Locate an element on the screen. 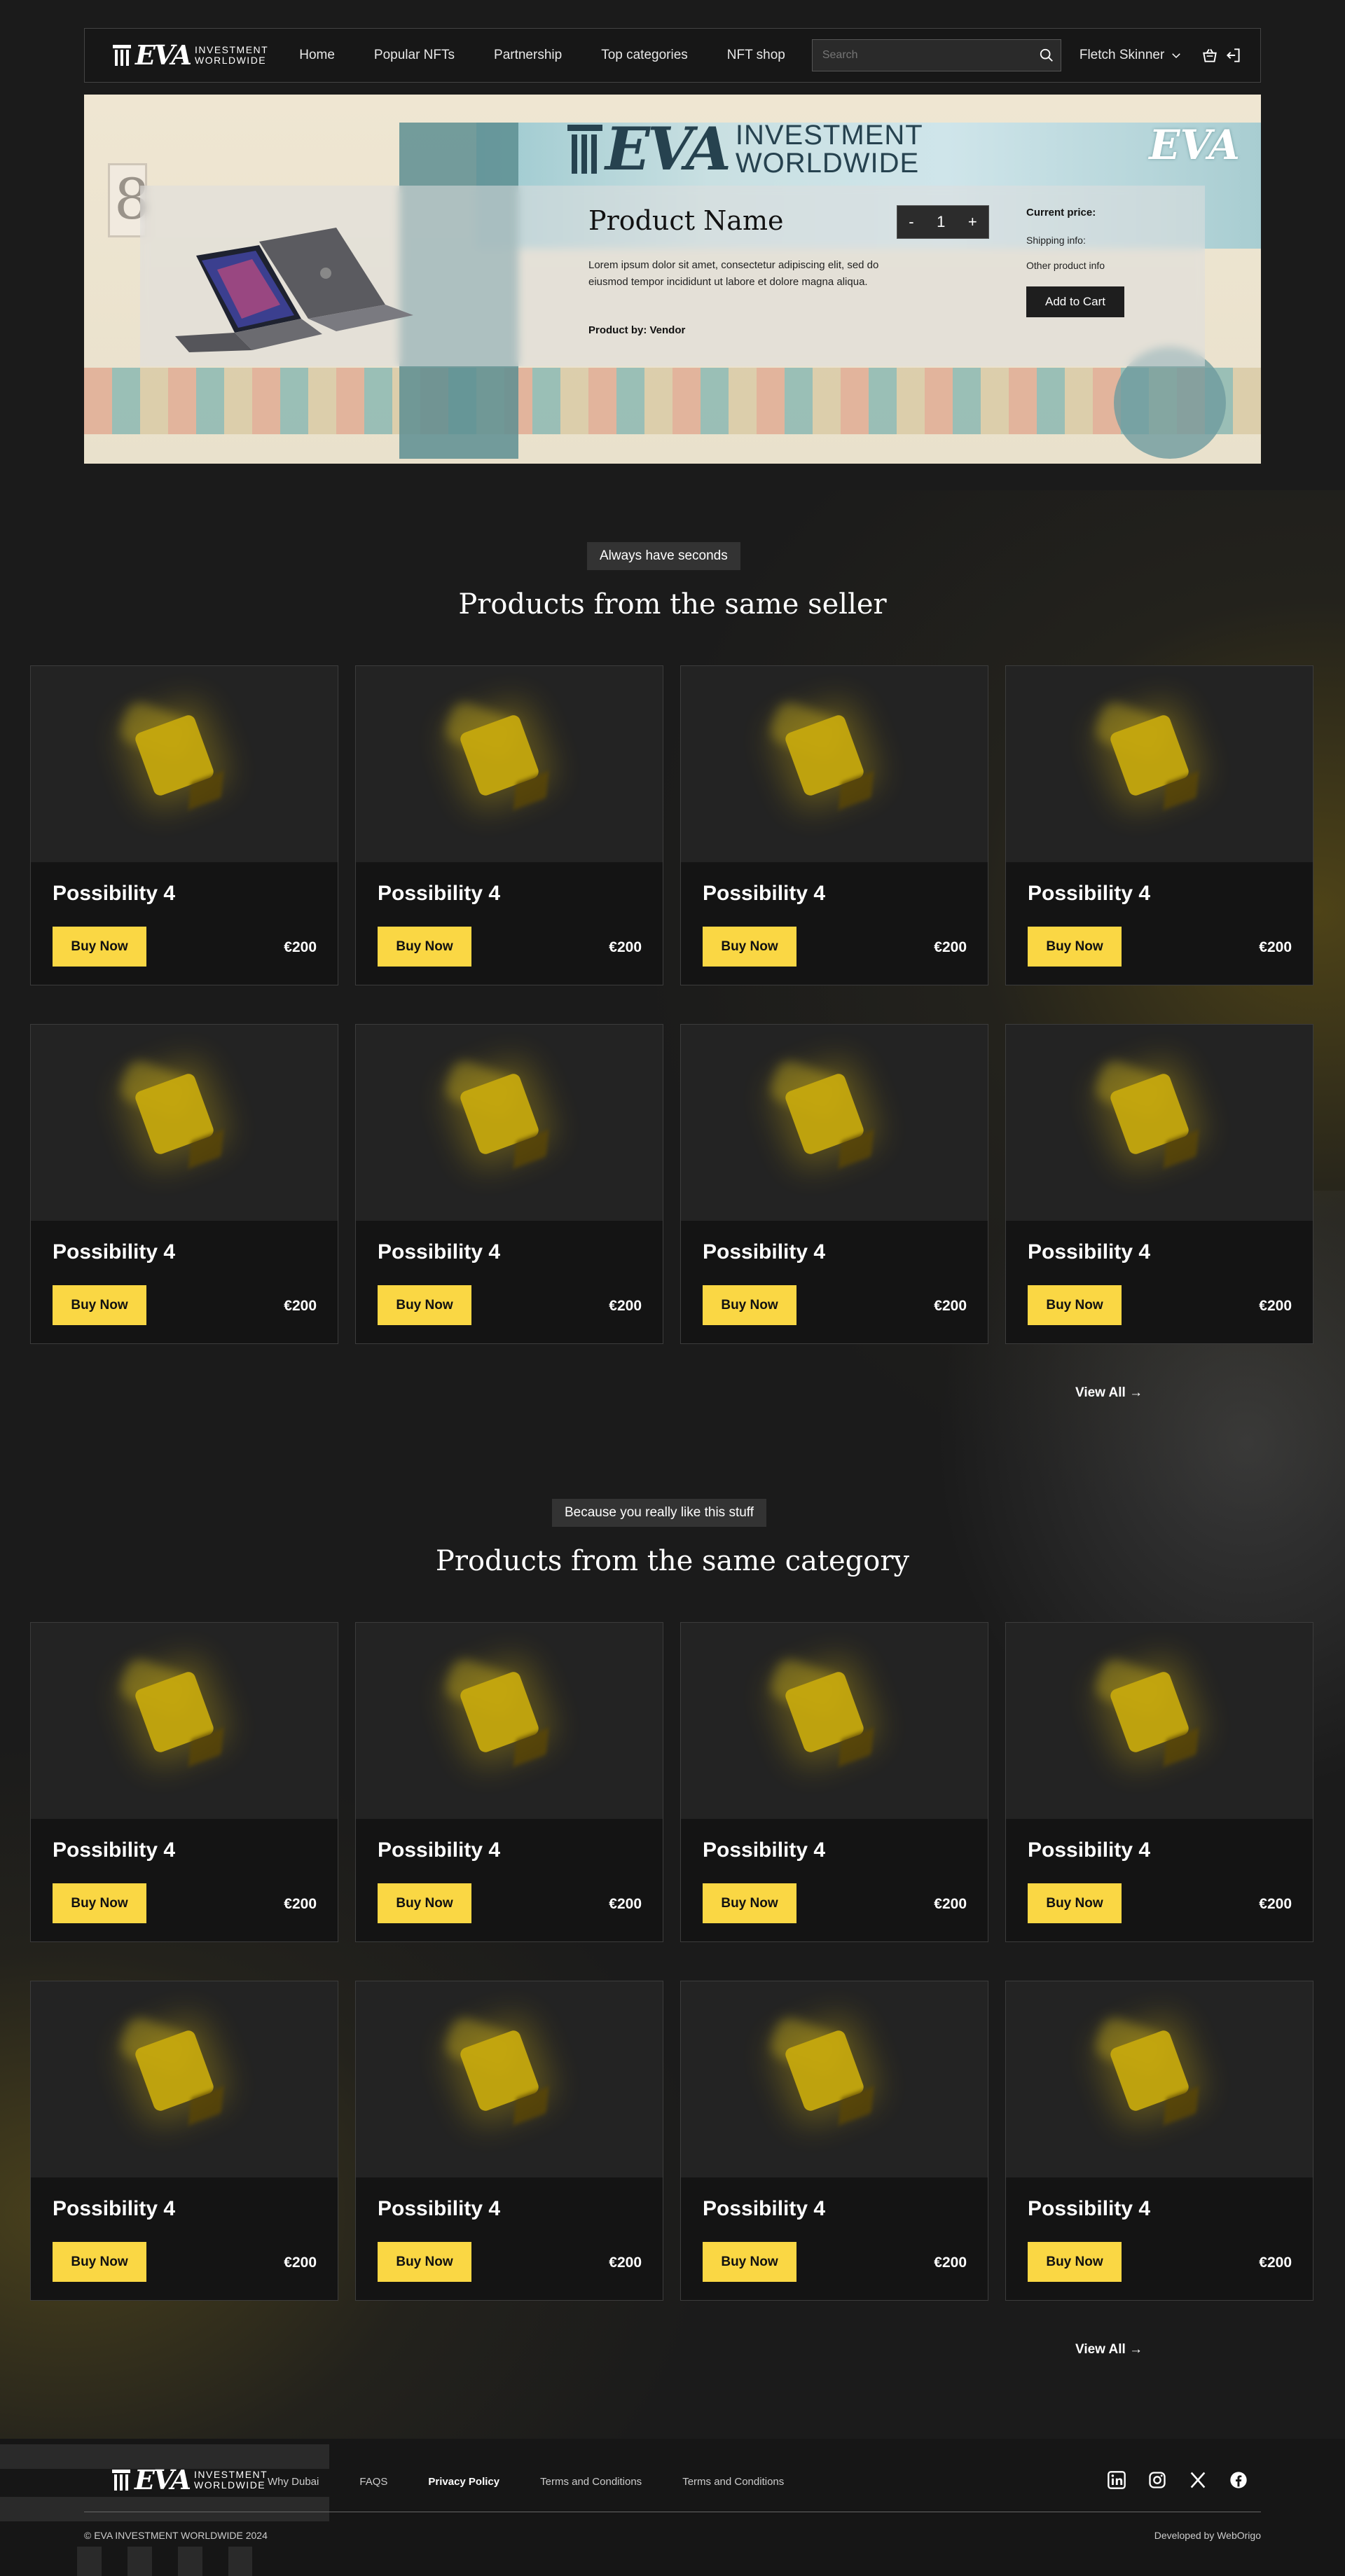 Image resolution: width=1345 pixels, height=2576 pixels. product-vendor: Product by: Vendor is located at coordinates (637, 330).